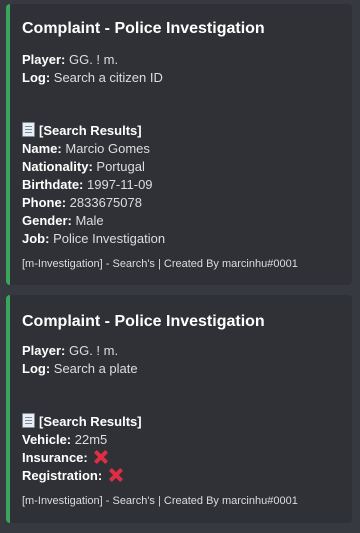  Describe the element at coordinates (55, 457) in the screenshot. I see `field-label: Insurance:` at that location.